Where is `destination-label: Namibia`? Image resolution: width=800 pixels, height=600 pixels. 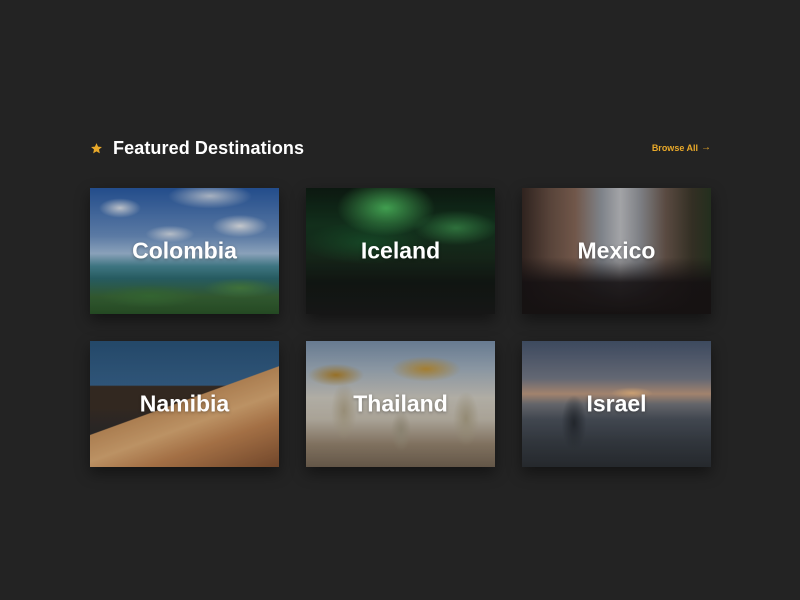
destination-label: Namibia is located at coordinates (184, 403).